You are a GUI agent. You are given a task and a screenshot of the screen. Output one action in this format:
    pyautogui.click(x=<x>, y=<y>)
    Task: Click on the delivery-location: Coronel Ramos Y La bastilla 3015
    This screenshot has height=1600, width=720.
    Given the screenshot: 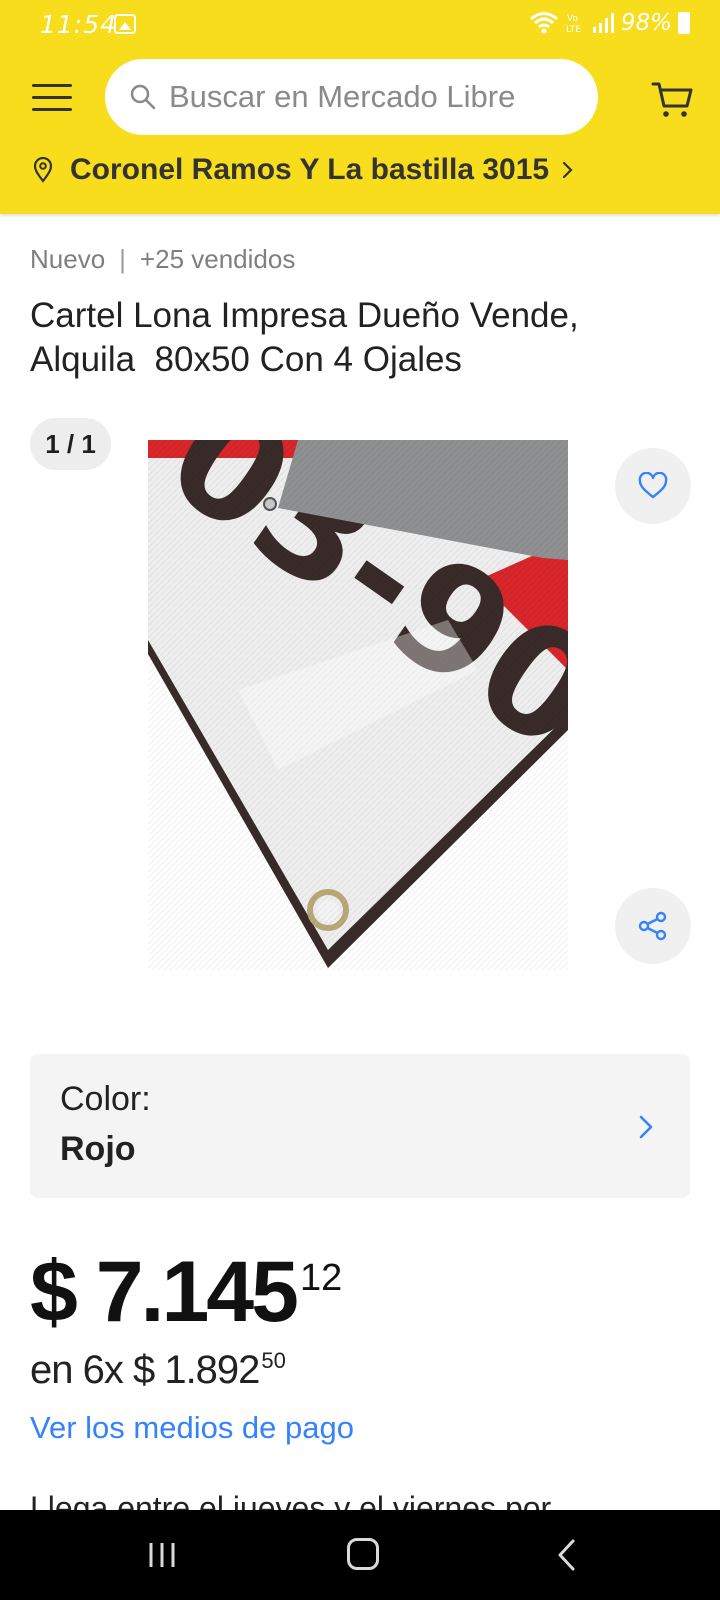 What is the action you would take?
    pyautogui.click(x=303, y=170)
    